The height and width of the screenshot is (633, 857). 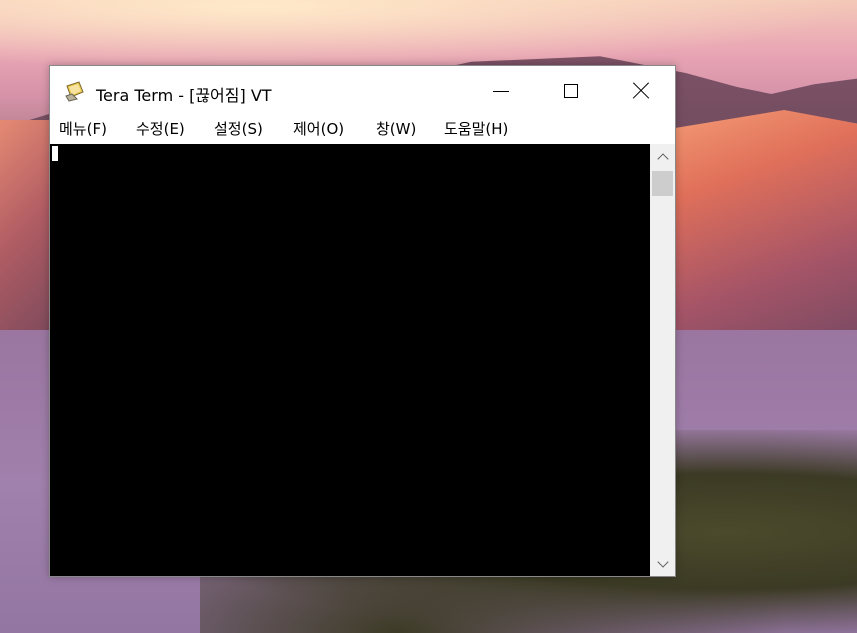 I want to click on menu-help: 도움말(H), so click(x=476, y=128).